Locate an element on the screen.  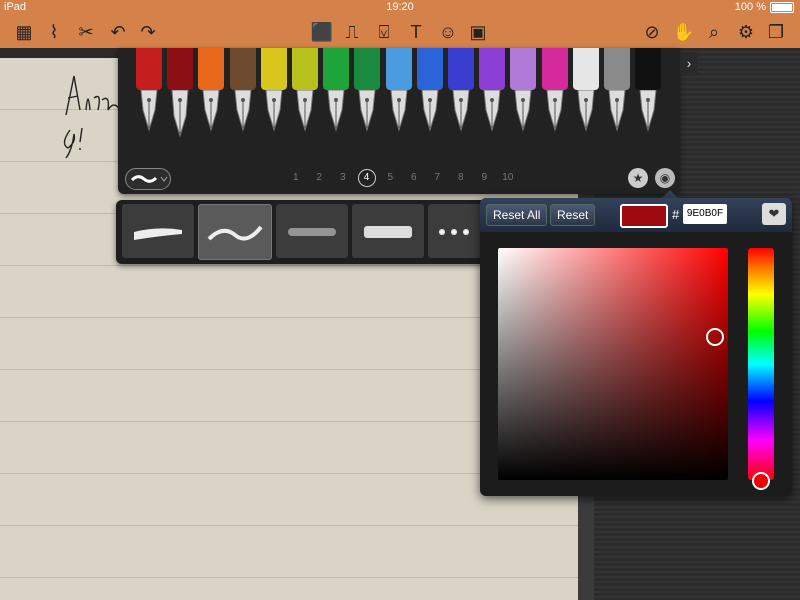
stroke-wave-button is located at coordinates (235, 232).